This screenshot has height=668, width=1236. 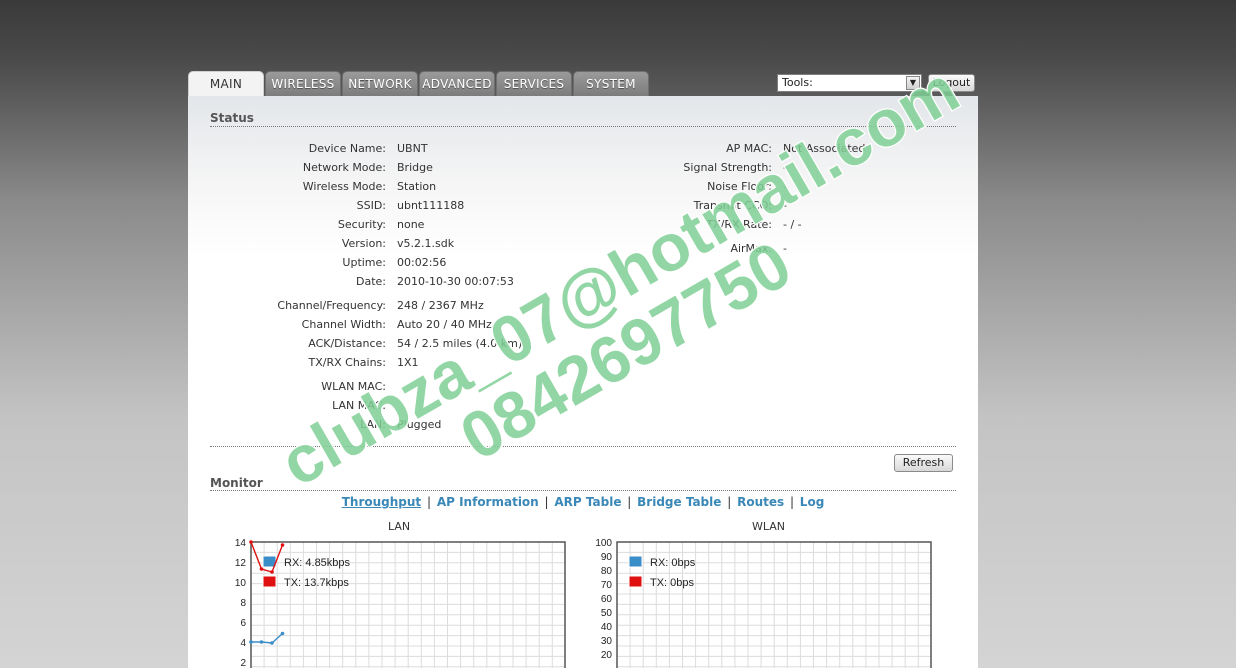 I want to click on tools-select-value: Tools:, so click(x=797, y=82).